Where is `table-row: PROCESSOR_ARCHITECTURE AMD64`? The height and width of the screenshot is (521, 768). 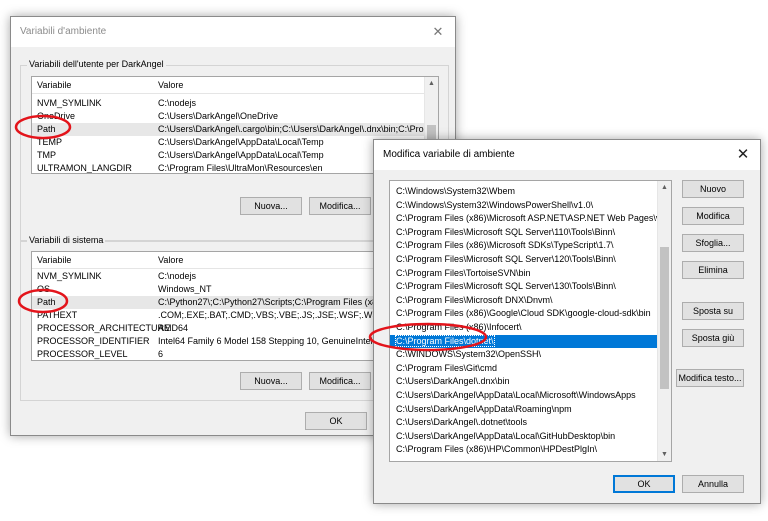
table-row: PROCESSOR_ARCHITECTURE AMD64 is located at coordinates (228, 328).